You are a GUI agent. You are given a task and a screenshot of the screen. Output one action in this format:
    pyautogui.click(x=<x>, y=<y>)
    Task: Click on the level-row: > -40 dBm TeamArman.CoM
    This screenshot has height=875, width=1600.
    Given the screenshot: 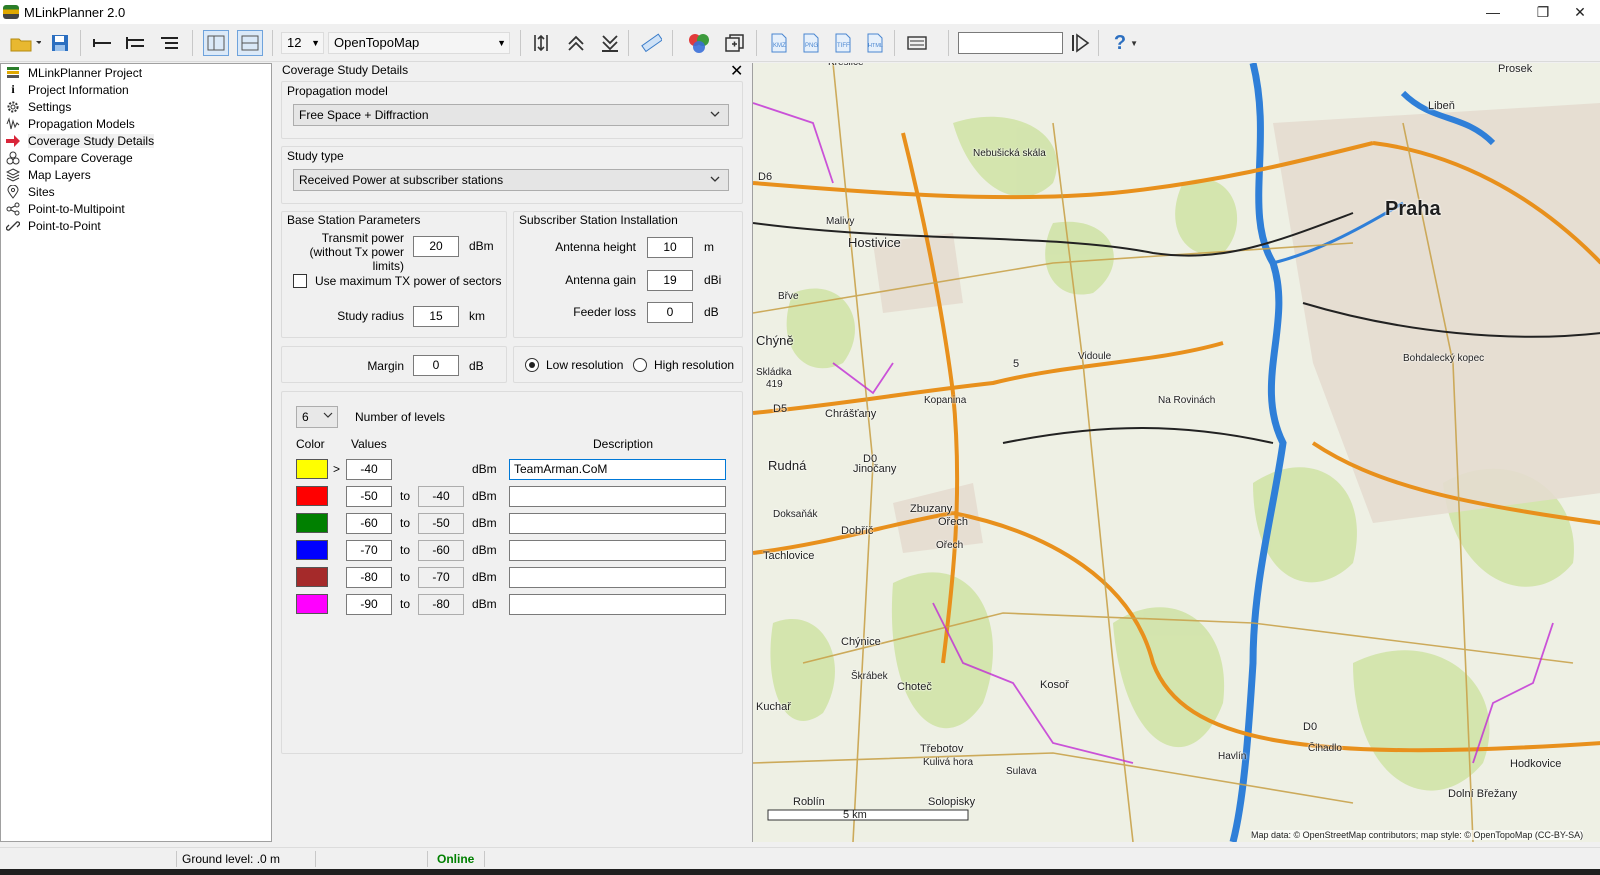 What is the action you would take?
    pyautogui.click(x=513, y=470)
    